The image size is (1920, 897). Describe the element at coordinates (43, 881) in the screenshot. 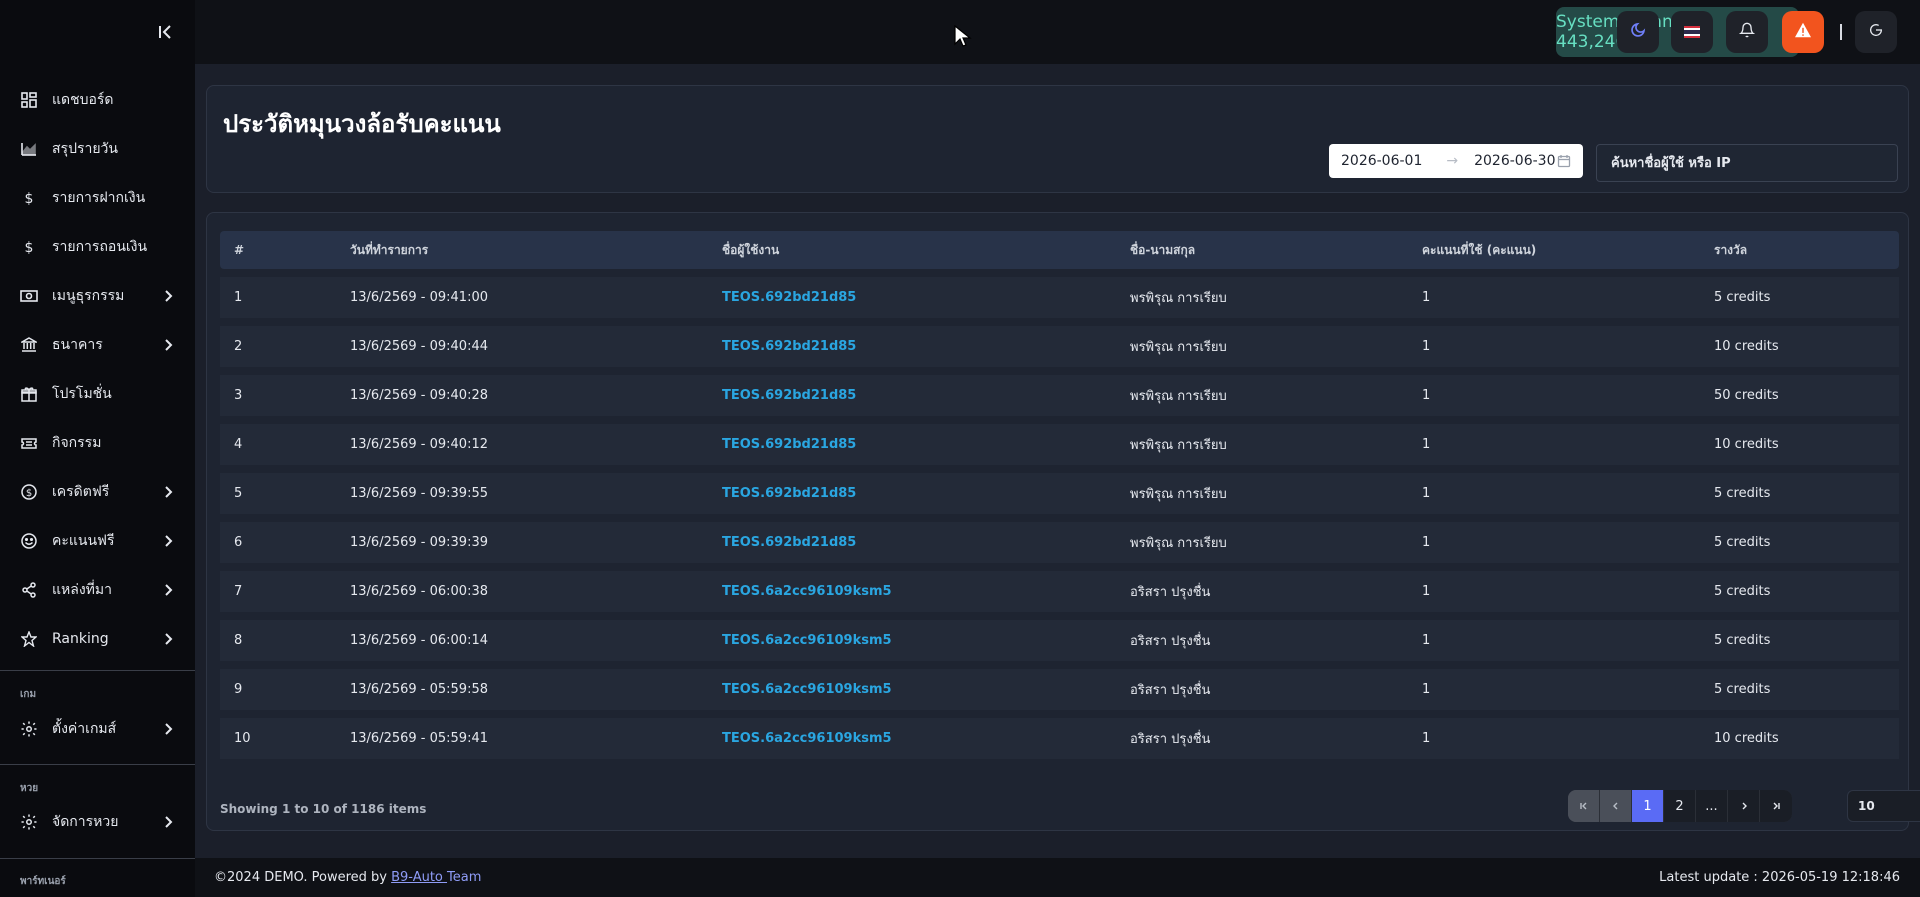

I see `section-title-partner: พาร์ทเนอร์` at that location.